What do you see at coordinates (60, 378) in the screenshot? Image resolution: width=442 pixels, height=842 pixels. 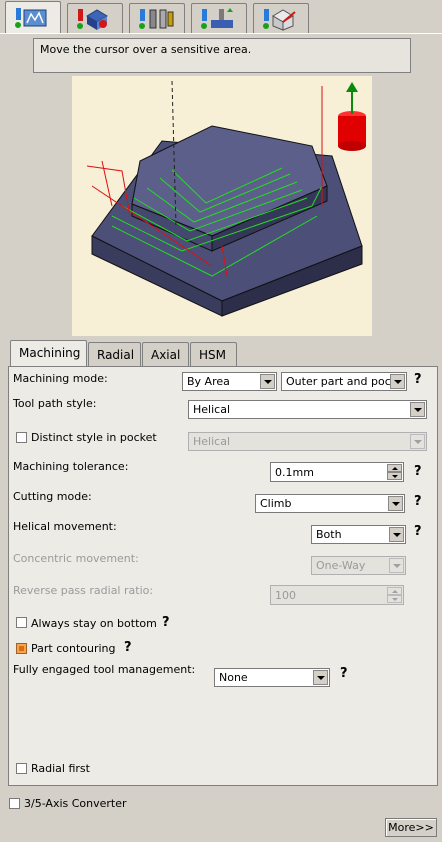 I see `machining-mode-label: Machining mode:` at bounding box center [60, 378].